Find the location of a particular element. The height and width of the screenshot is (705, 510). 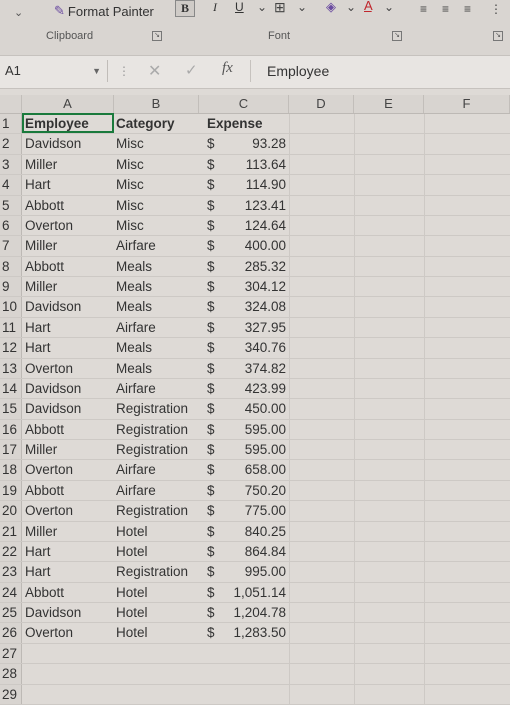

row-header: 8 is located at coordinates (11, 266).